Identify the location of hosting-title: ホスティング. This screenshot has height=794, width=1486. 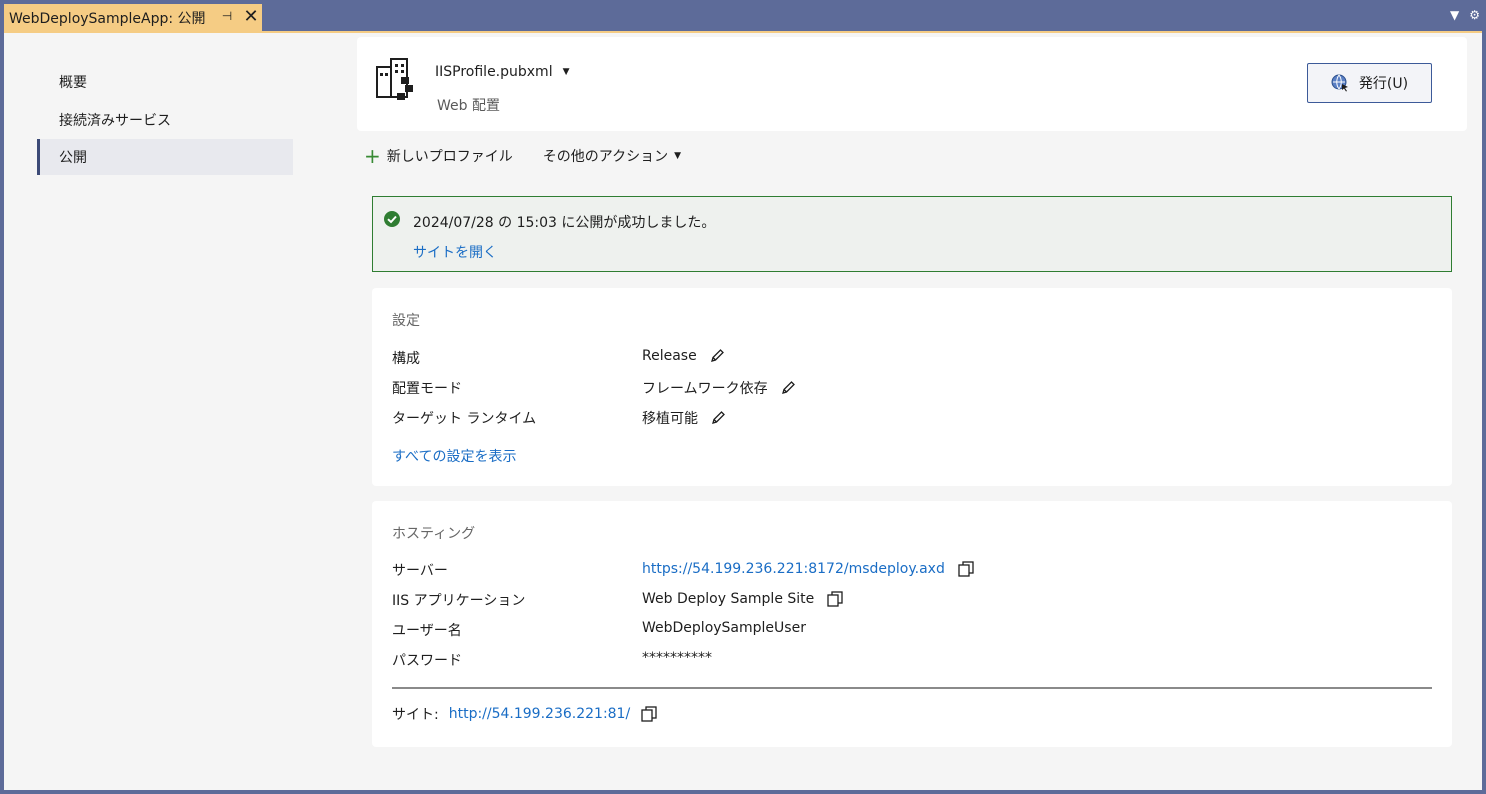
(434, 534).